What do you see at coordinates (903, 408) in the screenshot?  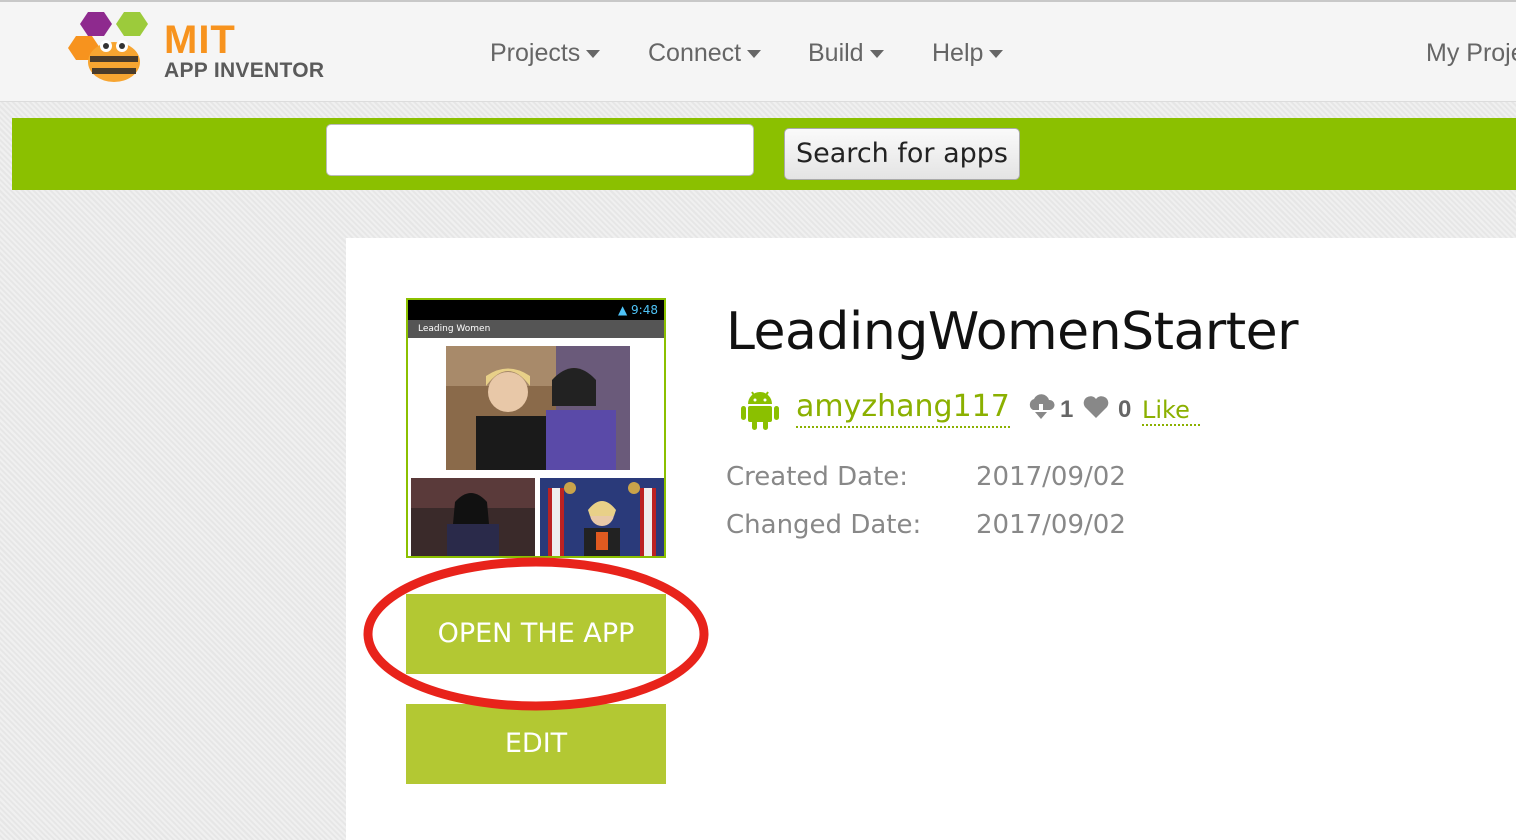 I see `author-link: amyzhang117` at bounding box center [903, 408].